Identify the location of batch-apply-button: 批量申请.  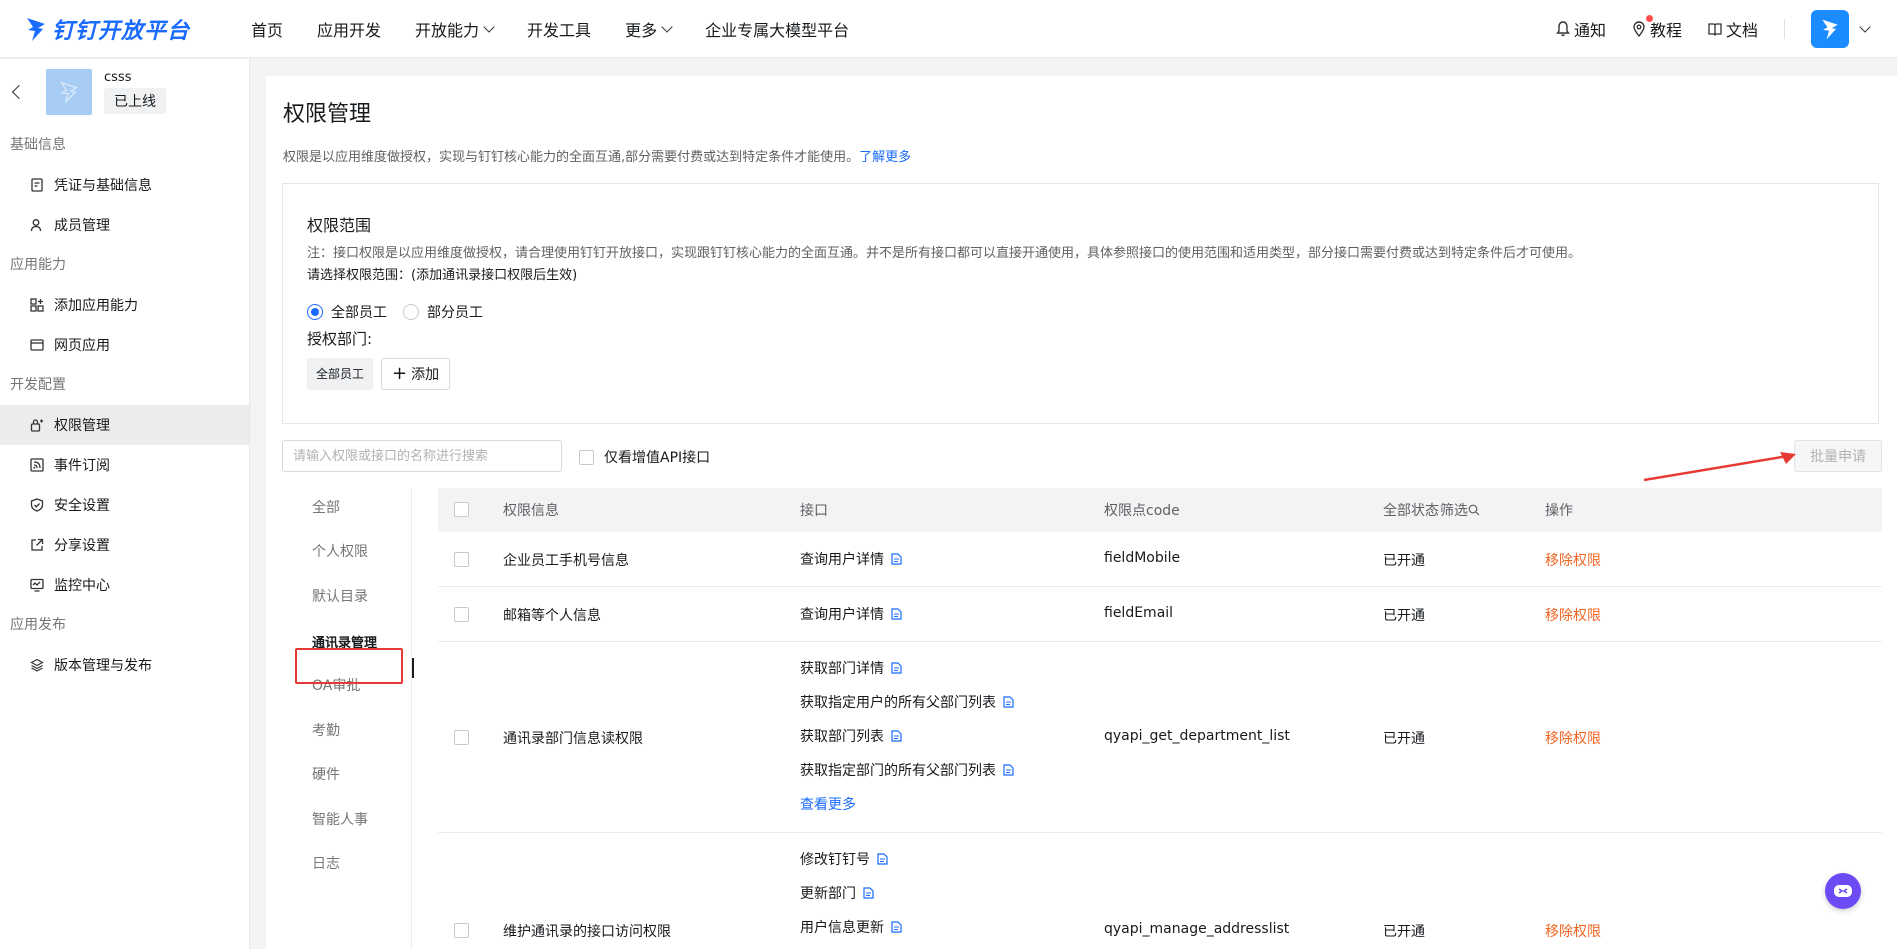
(1838, 456).